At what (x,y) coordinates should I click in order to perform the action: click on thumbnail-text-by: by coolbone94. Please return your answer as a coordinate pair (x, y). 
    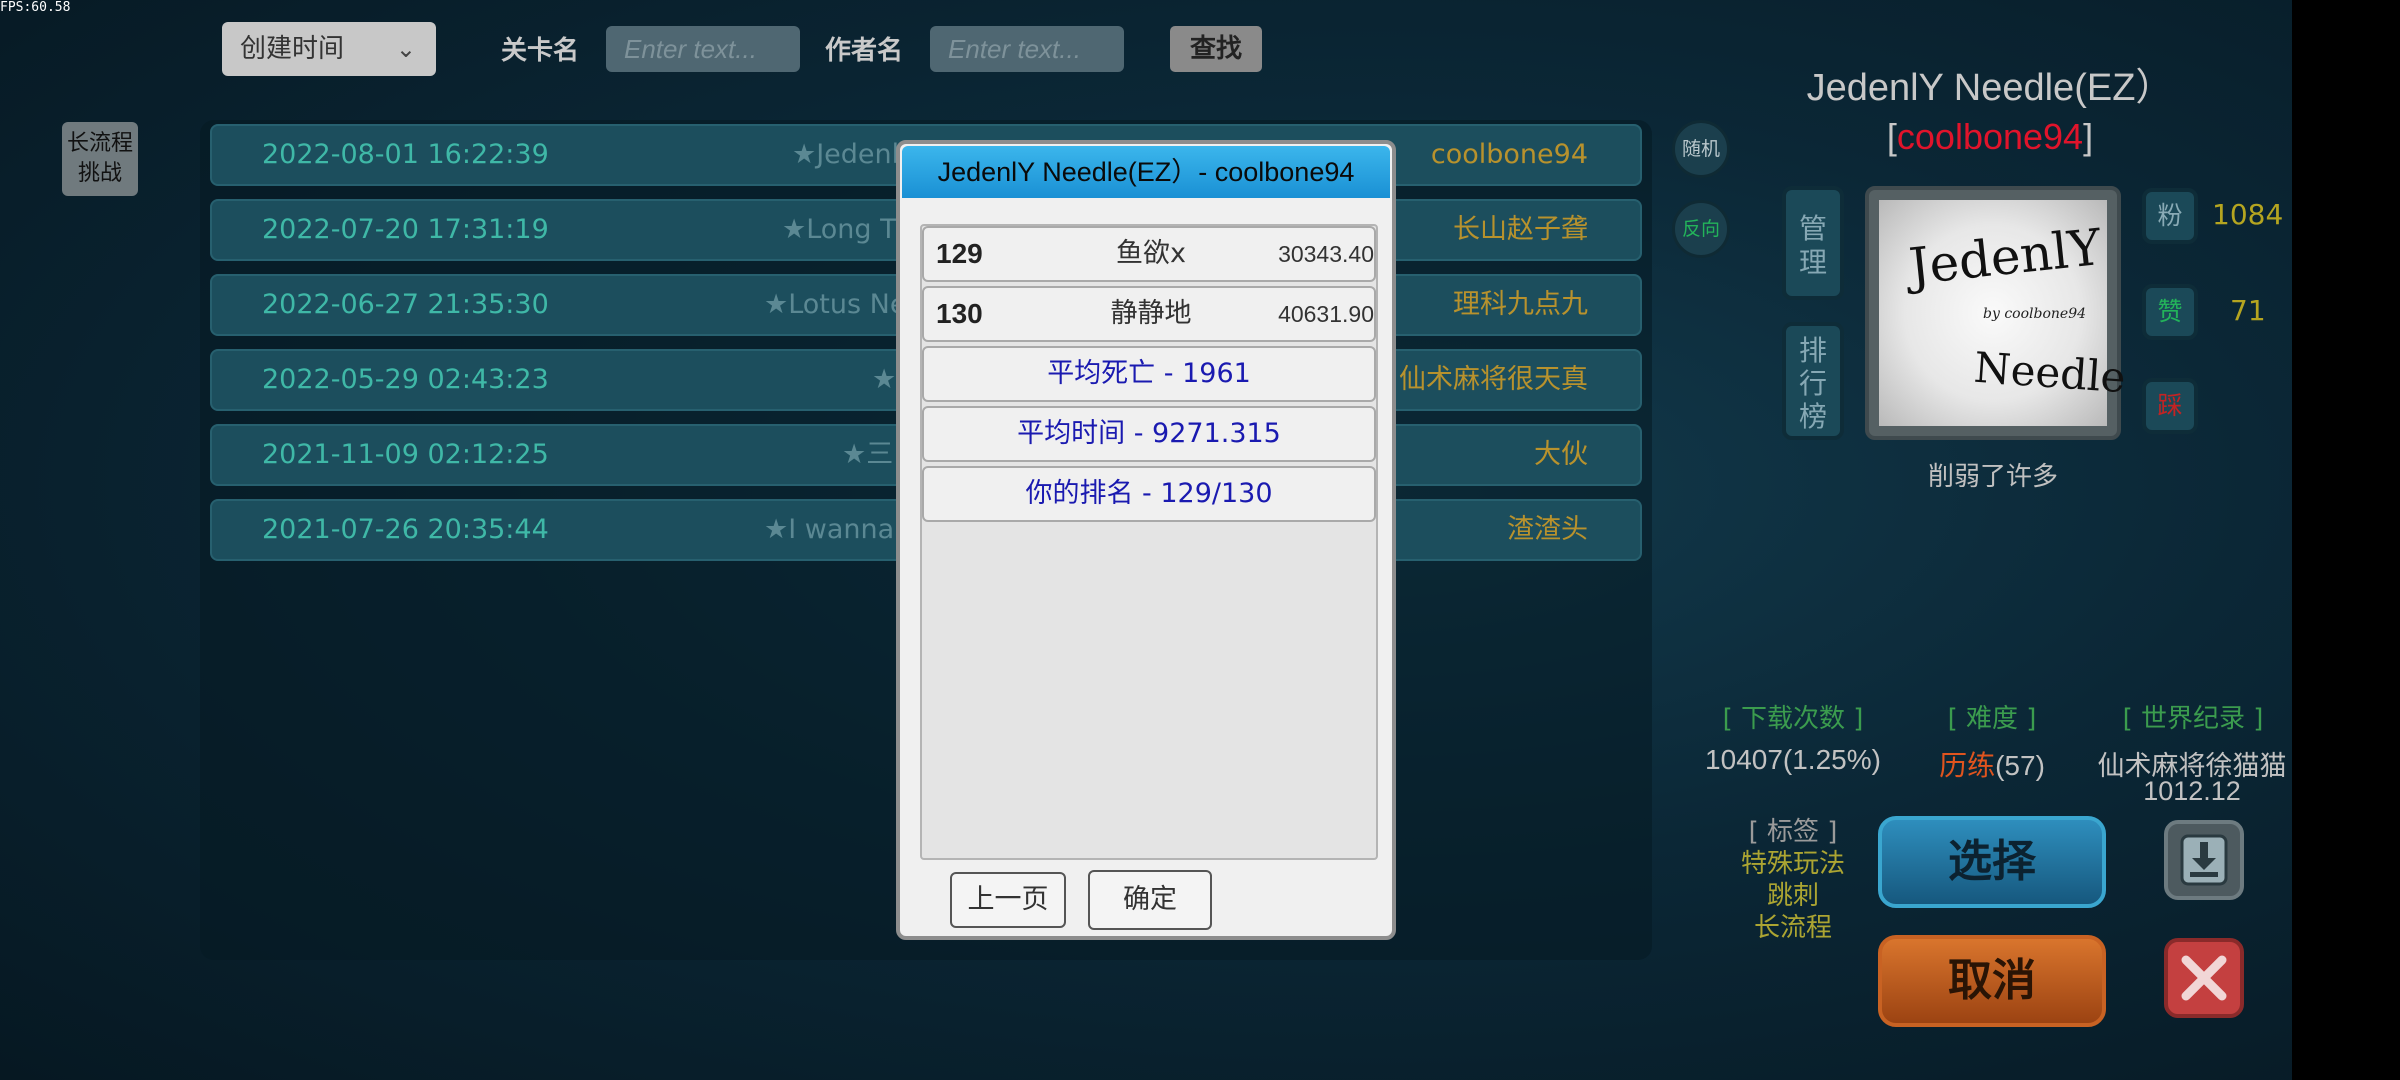
    Looking at the image, I should click on (2035, 314).